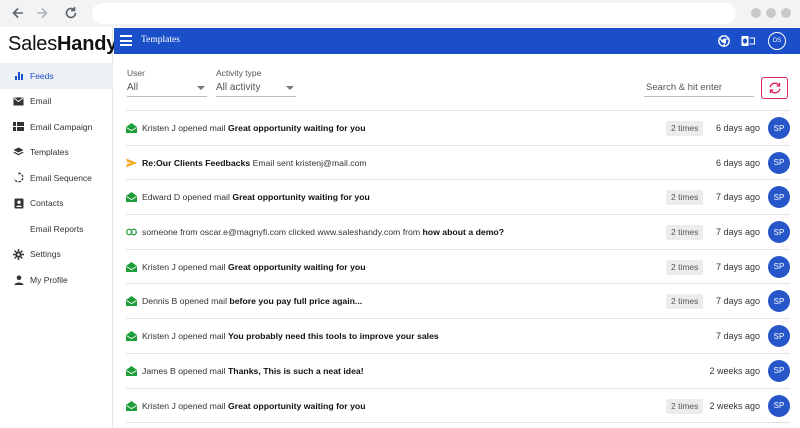  I want to click on chrome-extension-icon, so click(724, 41).